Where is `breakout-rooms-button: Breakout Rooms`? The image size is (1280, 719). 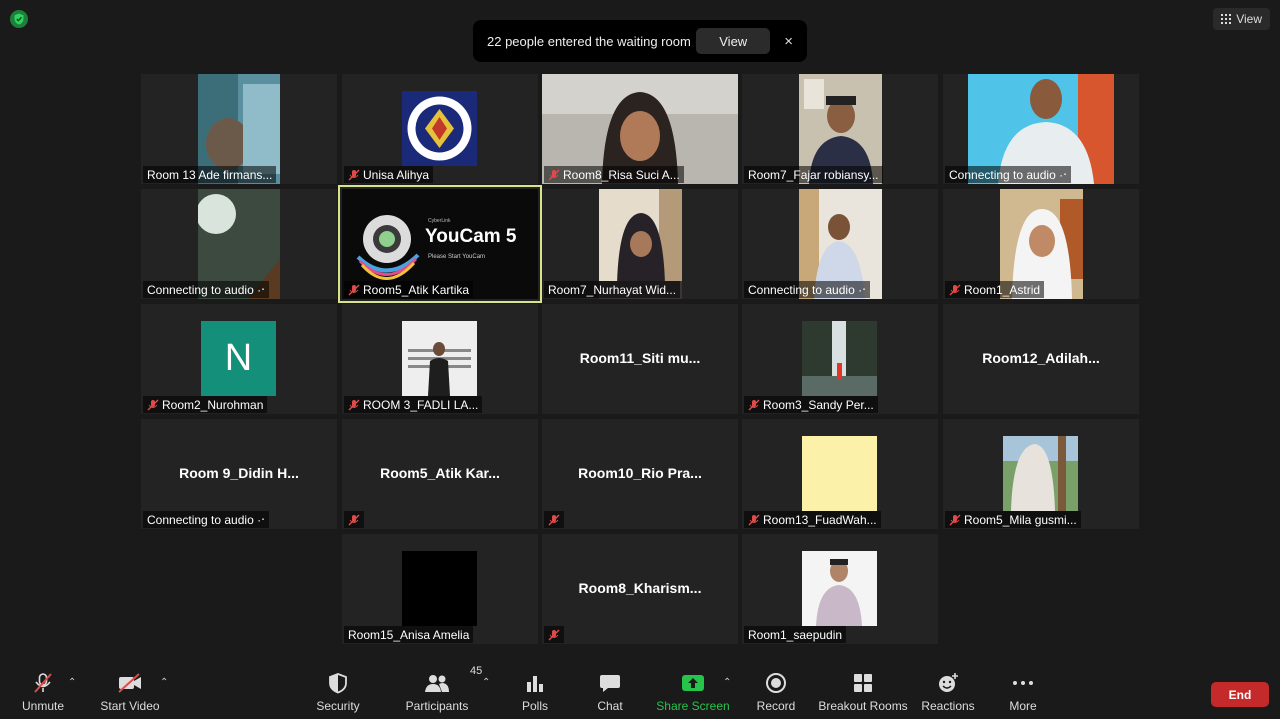
breakout-rooms-button: Breakout Rooms is located at coordinates (863, 691).